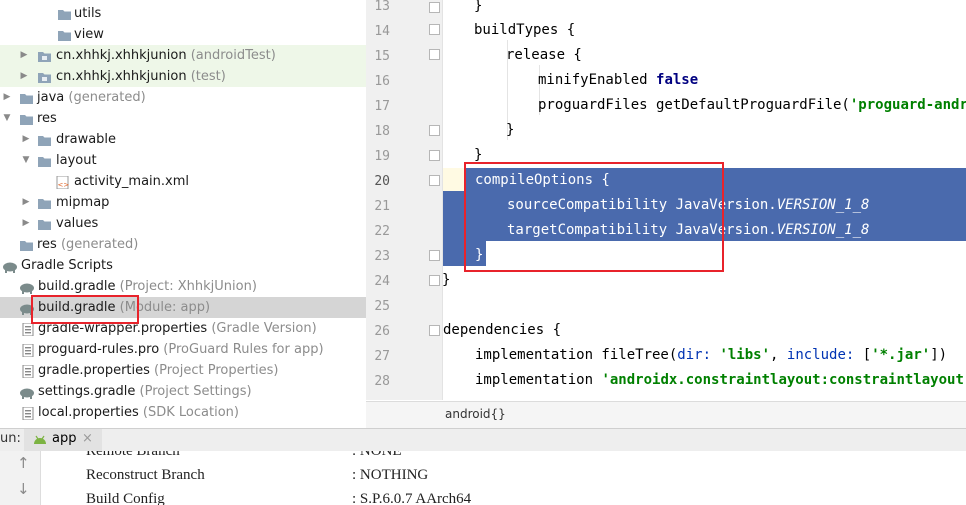 Image resolution: width=966 pixels, height=505 pixels. I want to click on tree-item-settings-gradle: settings.gradle (Project Settings), so click(183, 391).